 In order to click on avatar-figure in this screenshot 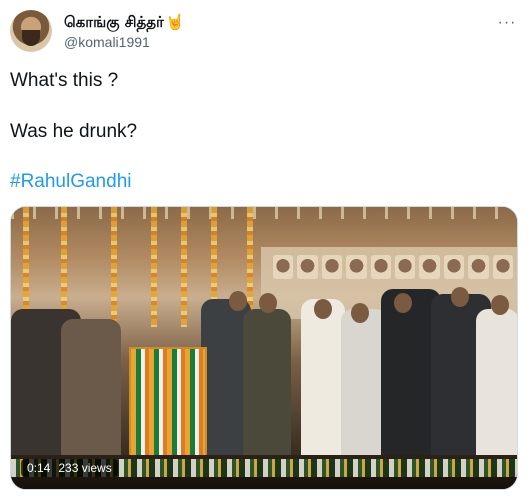, I will do `click(31, 38)`.